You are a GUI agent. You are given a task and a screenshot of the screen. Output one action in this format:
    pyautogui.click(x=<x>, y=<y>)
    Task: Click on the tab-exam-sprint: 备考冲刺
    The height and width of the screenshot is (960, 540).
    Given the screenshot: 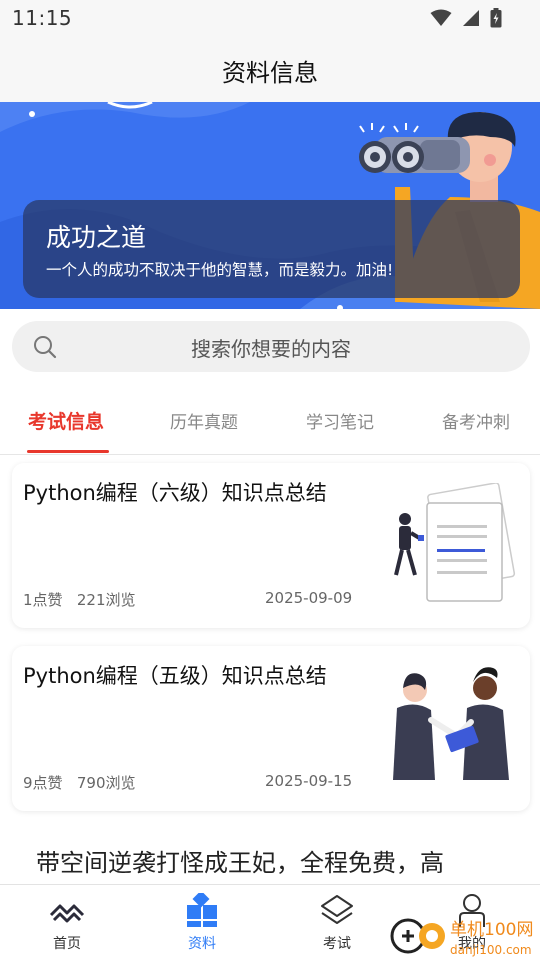 What is the action you would take?
    pyautogui.click(x=476, y=420)
    